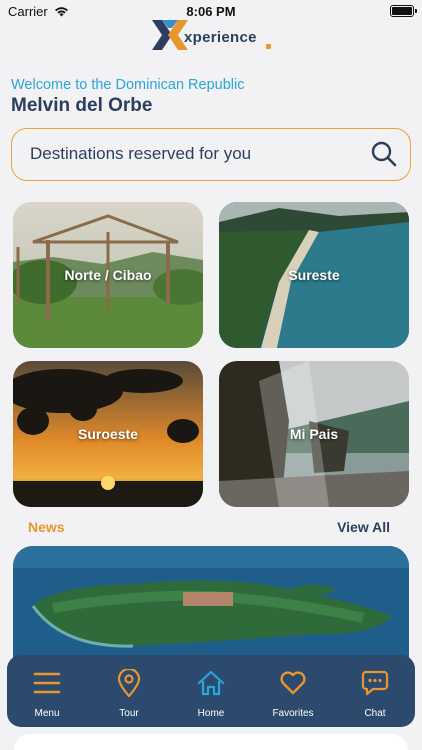 This screenshot has height=750, width=422. I want to click on suroeste-label: Suroeste, so click(108, 434).